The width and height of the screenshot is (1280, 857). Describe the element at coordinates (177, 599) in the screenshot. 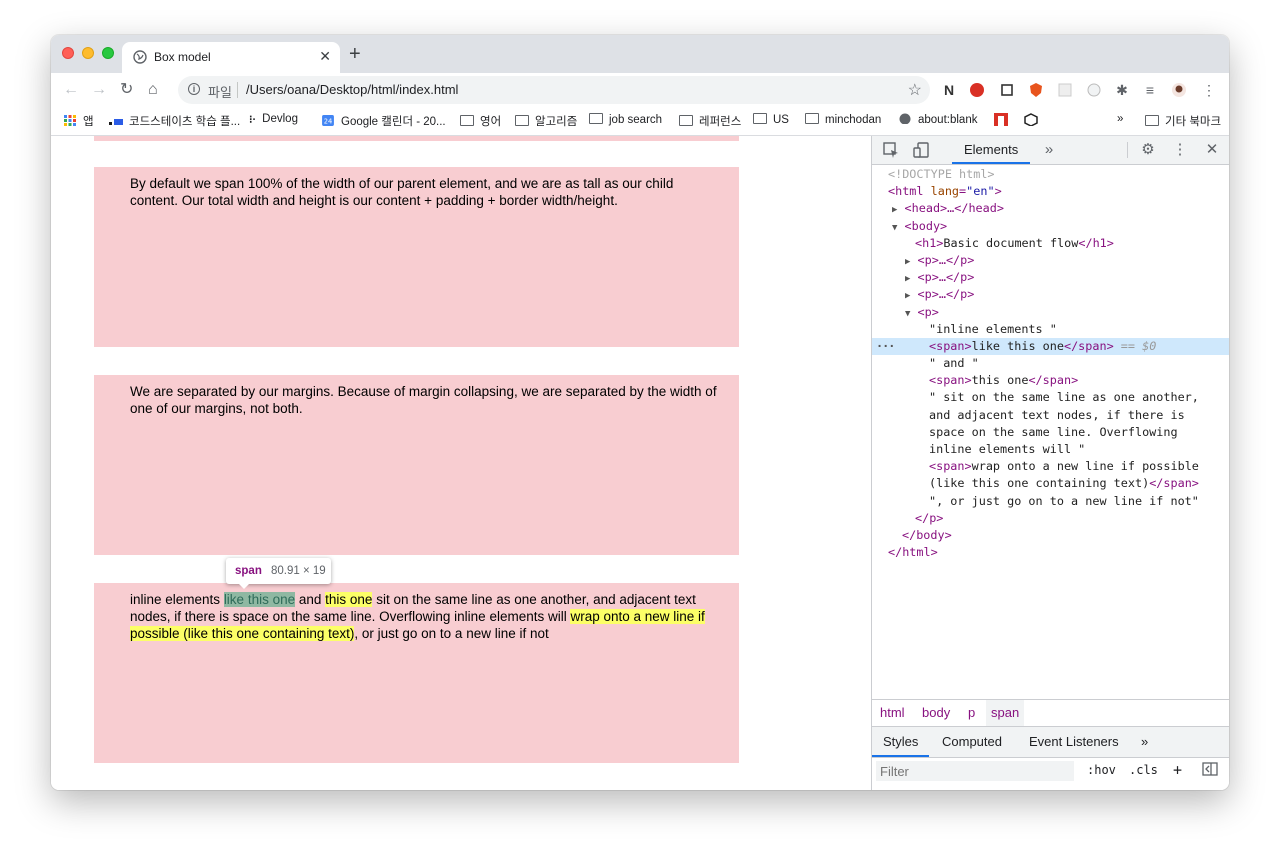

I see `text-node: inline elements` at that location.